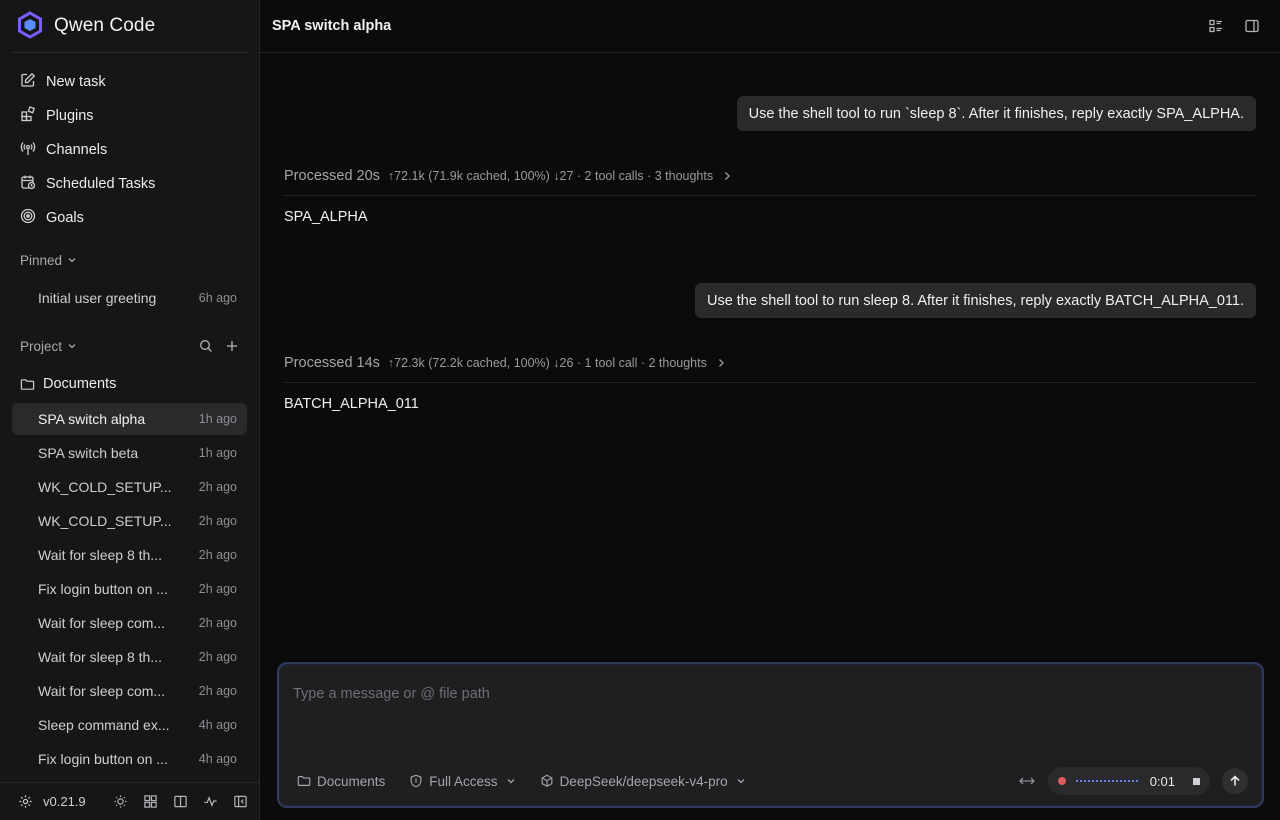 This screenshot has width=1280, height=820. I want to click on collapse-sidebar-icon, so click(241, 801).